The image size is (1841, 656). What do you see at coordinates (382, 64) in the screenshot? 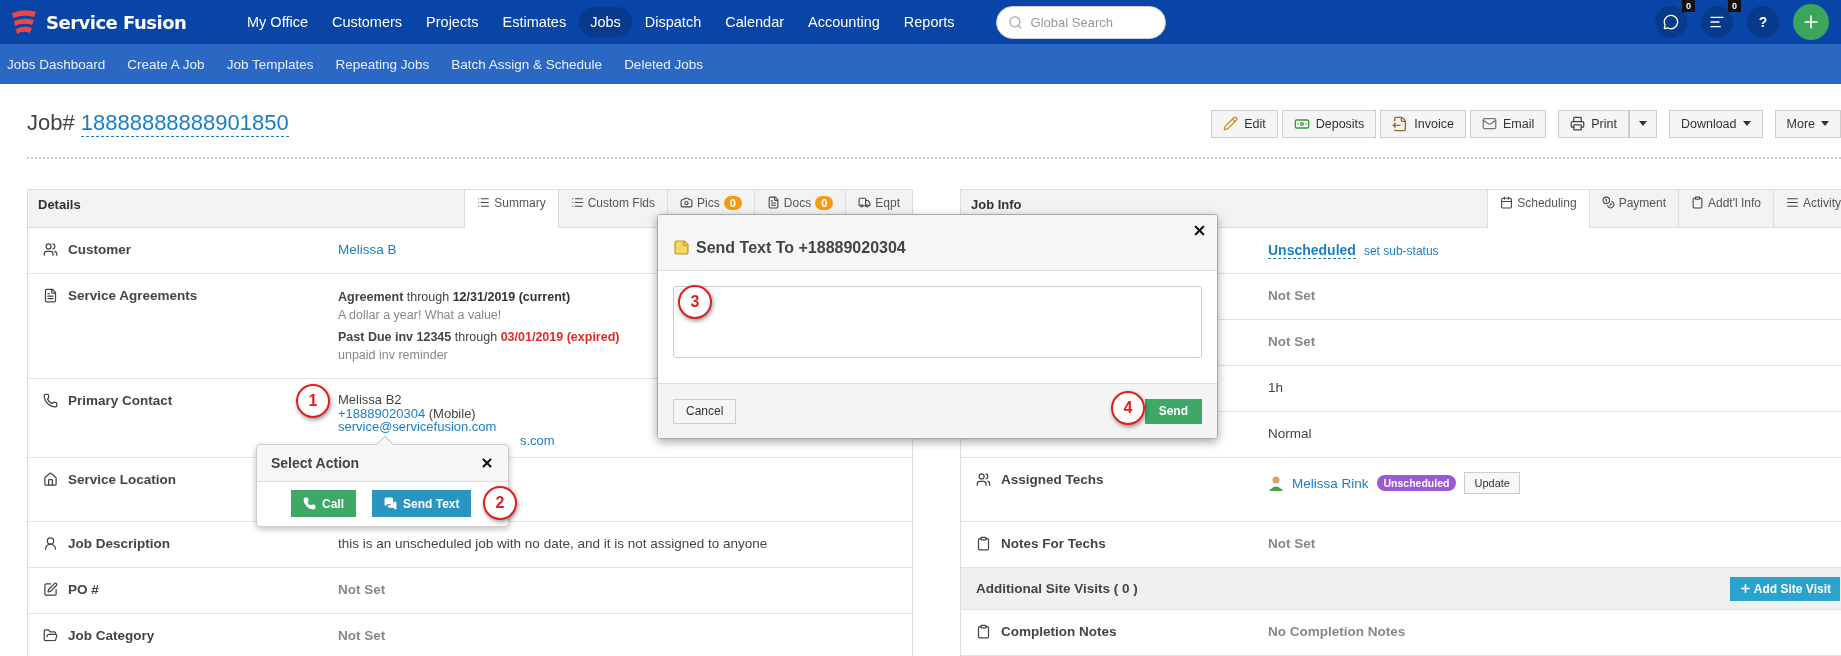
I see `sub-nav-item: Repeating Jobs` at bounding box center [382, 64].